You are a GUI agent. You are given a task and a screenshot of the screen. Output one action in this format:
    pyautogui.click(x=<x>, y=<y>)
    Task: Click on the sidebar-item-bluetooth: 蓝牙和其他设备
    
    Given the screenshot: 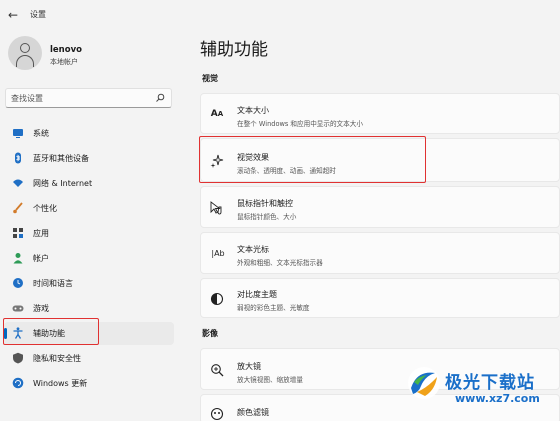 What is the action you would take?
    pyautogui.click(x=89, y=158)
    